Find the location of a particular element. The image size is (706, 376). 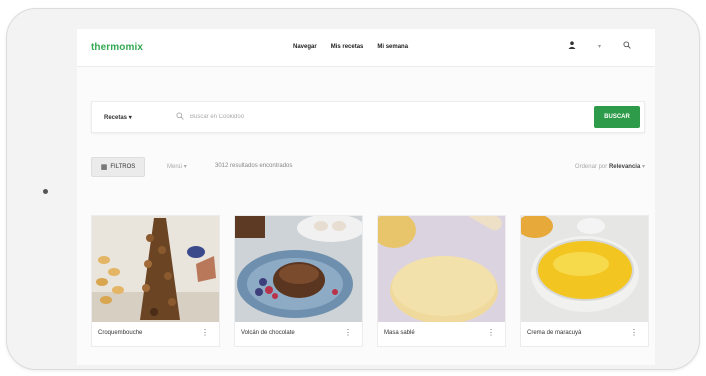

results-count: 3012 resultados encontrados is located at coordinates (254, 166).